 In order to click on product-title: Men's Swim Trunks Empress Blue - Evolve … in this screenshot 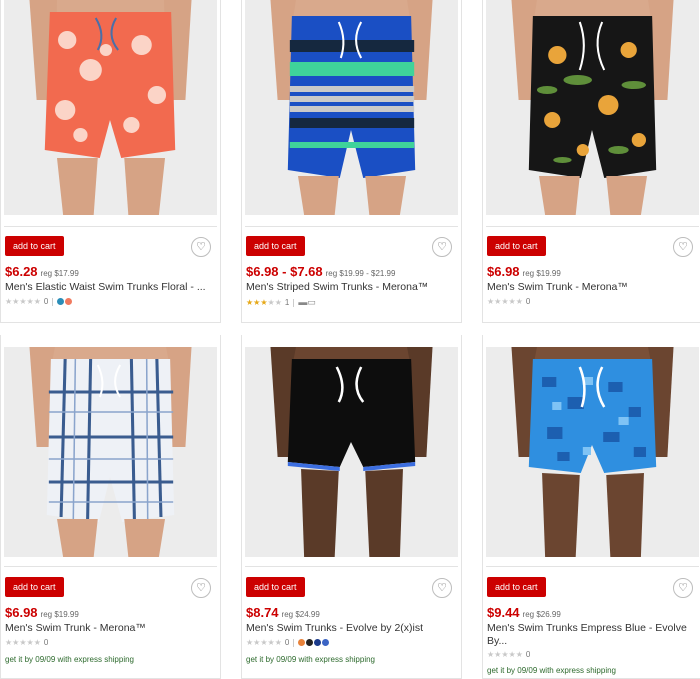, I will do `click(591, 635)`.